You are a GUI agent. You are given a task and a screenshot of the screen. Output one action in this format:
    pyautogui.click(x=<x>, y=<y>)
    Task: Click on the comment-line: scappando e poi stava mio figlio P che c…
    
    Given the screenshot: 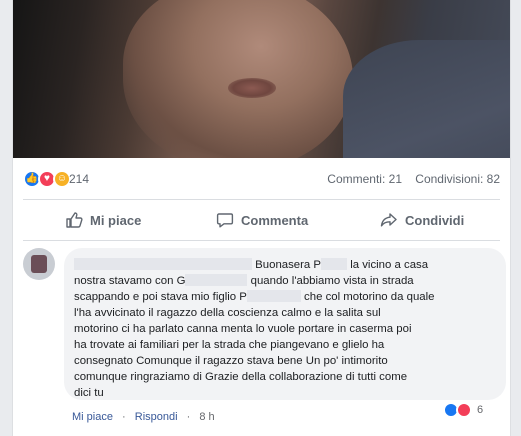 What is the action you would take?
    pyautogui.click(x=254, y=296)
    